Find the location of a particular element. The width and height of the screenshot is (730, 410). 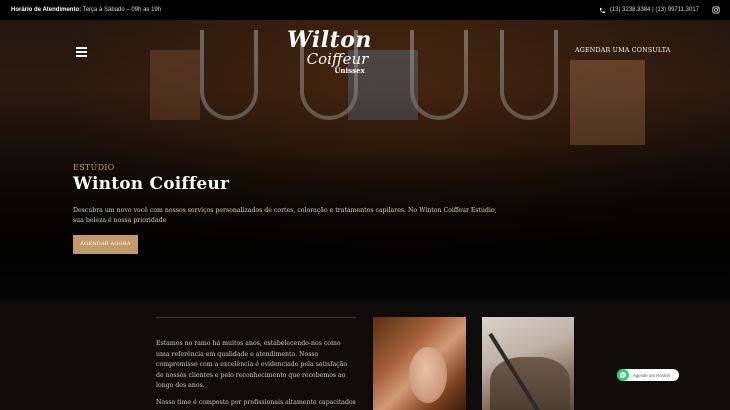

logo-line1: Wilton is located at coordinates (329, 40).